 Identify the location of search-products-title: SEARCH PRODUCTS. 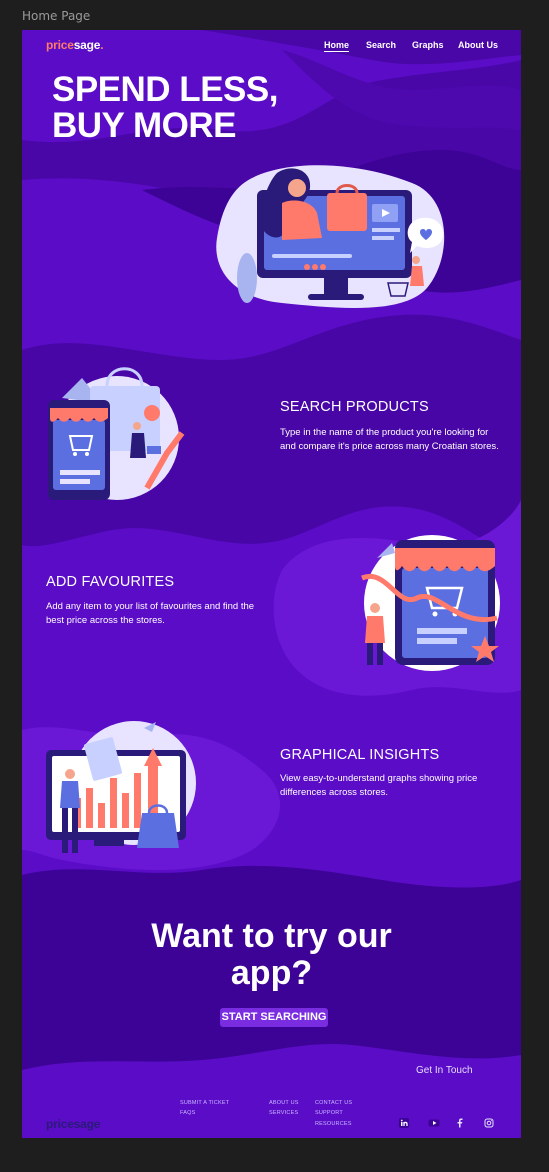
(354, 407).